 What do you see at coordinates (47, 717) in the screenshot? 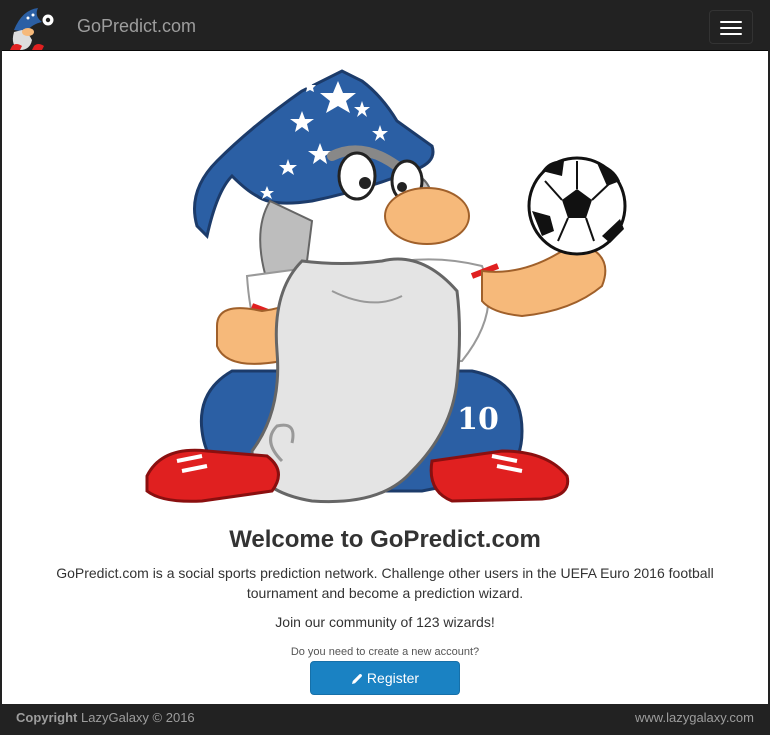
I see `copyright-label: Copyright` at bounding box center [47, 717].